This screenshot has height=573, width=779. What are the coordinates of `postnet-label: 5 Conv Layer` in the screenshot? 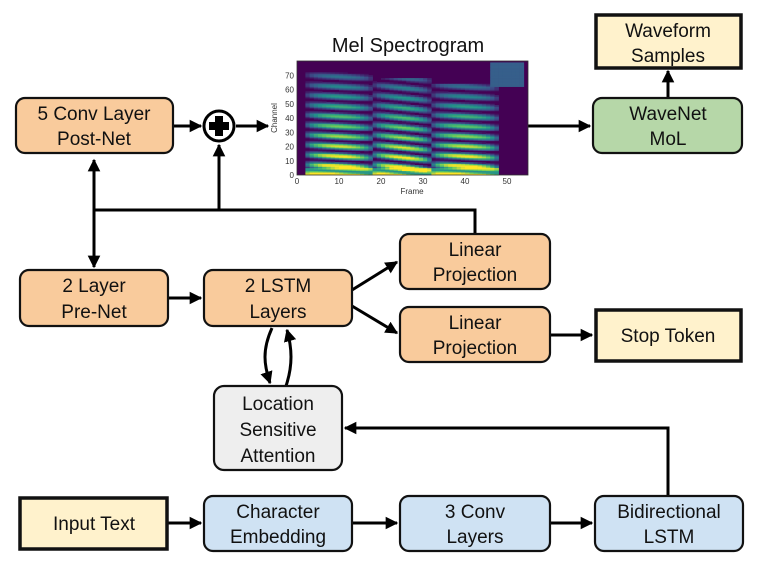 It's located at (94, 114).